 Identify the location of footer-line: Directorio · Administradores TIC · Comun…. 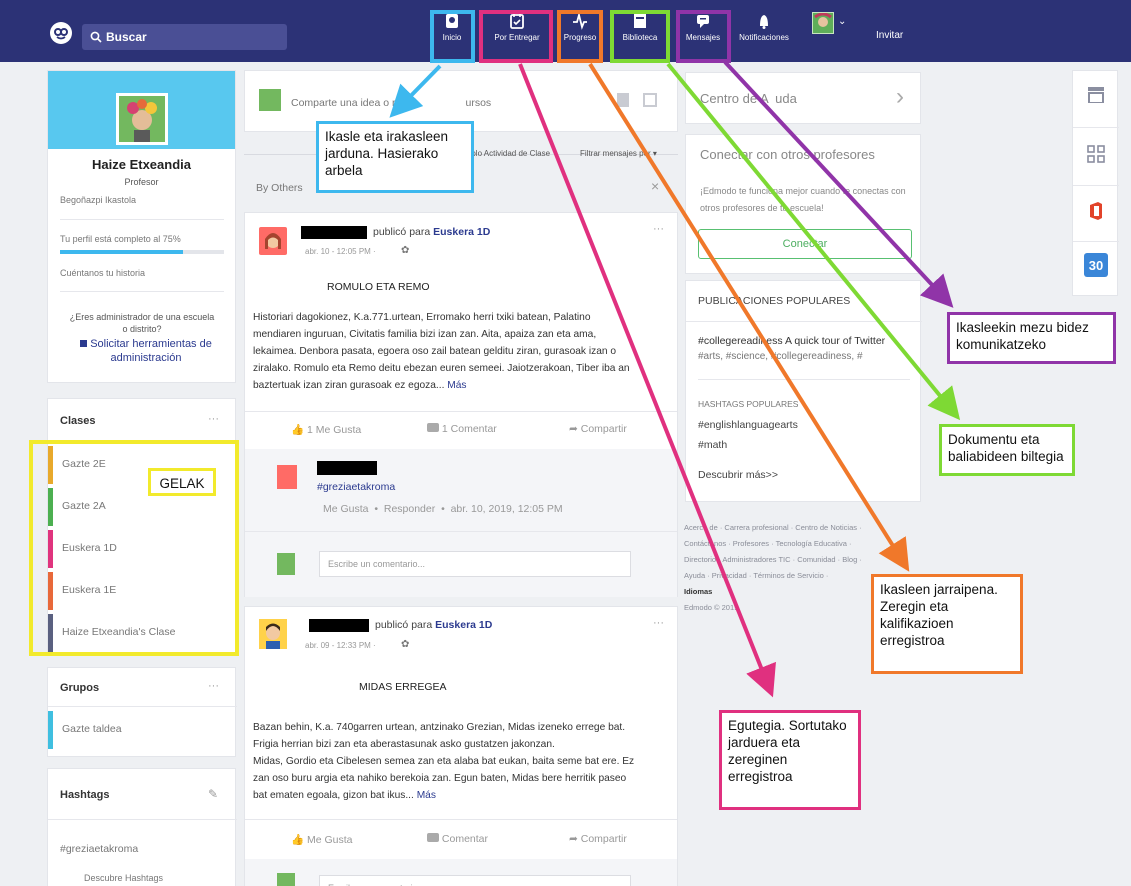
(789, 560).